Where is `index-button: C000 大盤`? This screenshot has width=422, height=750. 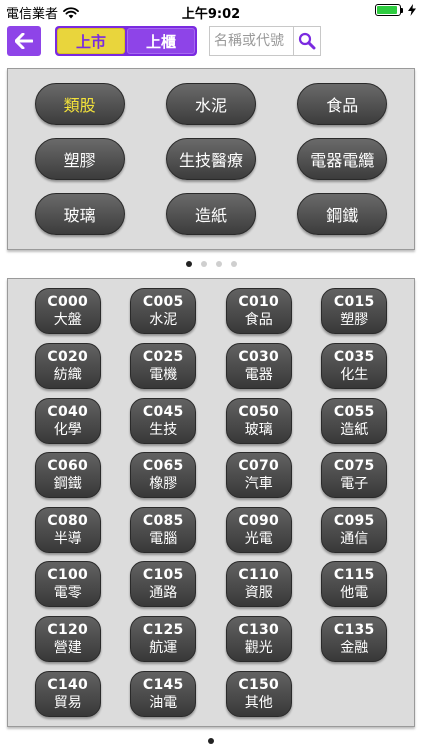
index-button: C000 大盤 is located at coordinates (67, 311).